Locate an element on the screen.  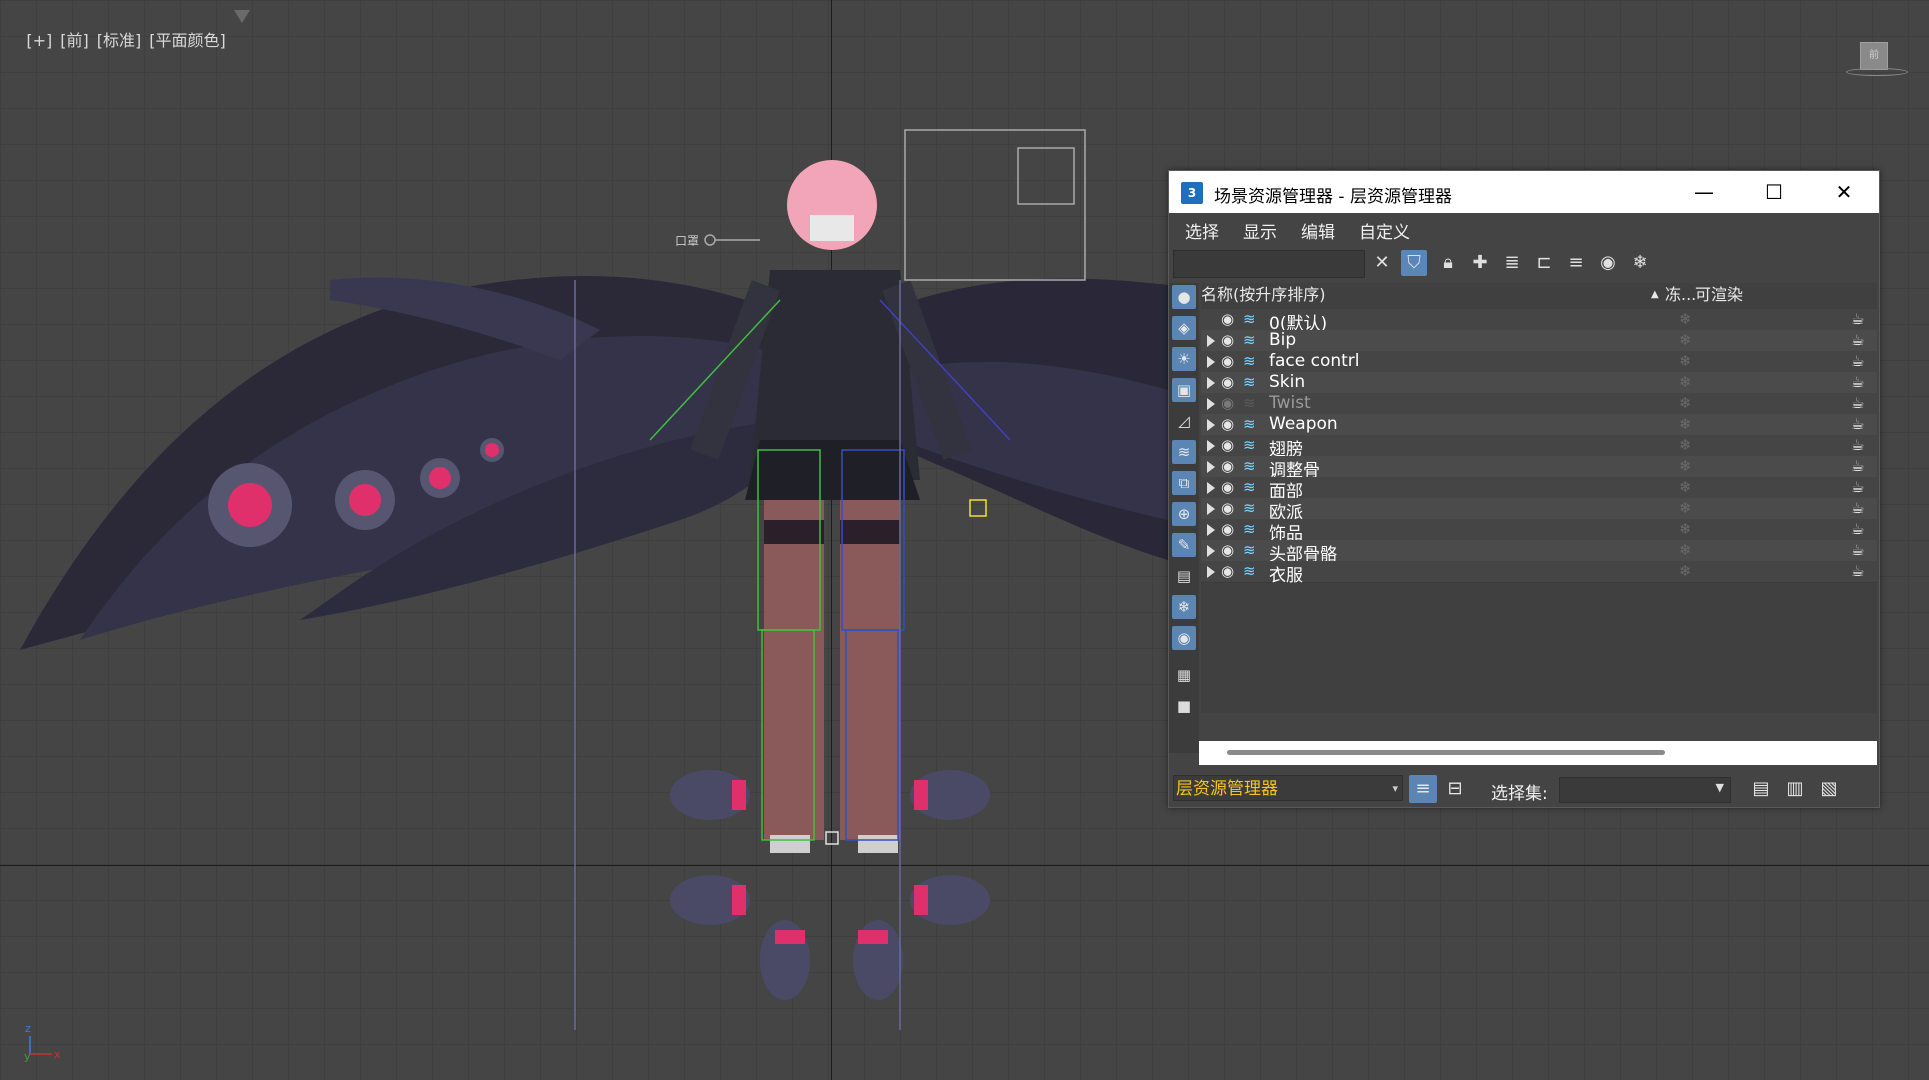
layer-row: ◉ ≋ 头部骨骼 ❄ ☕ is located at coordinates (1539, 552).